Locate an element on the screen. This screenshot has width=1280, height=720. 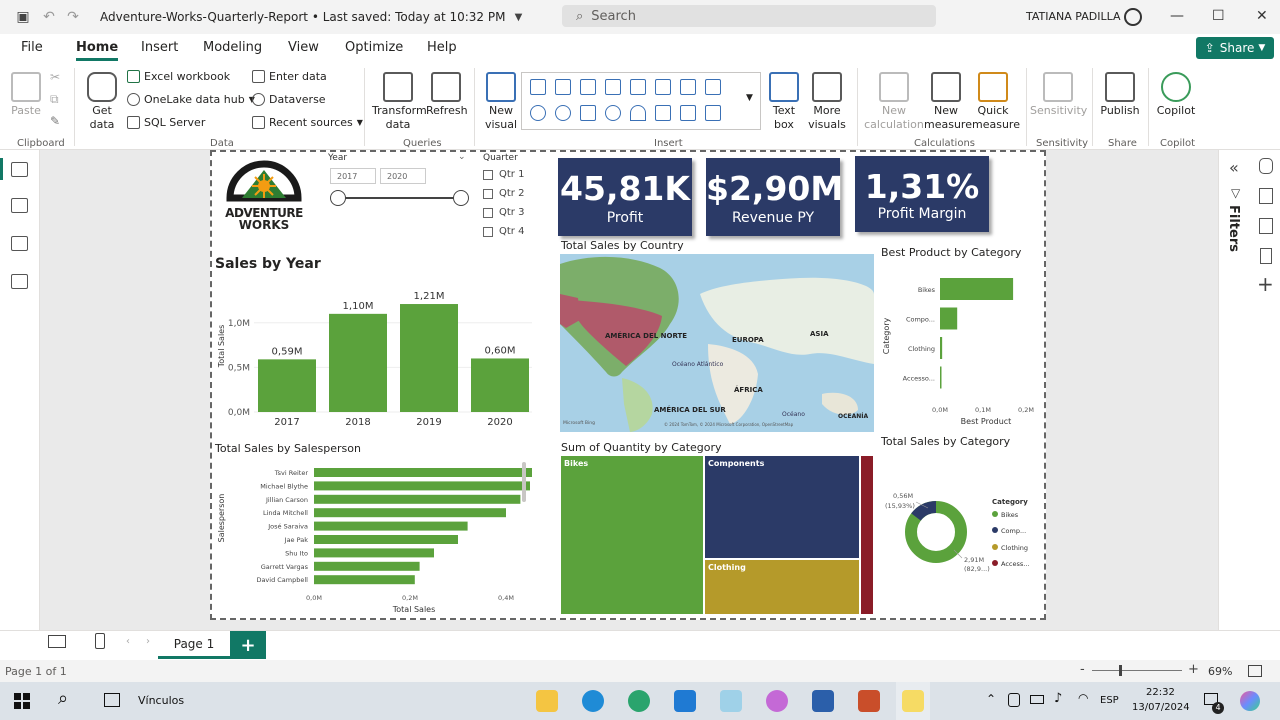
enter-data-button: Enter data is located at coordinates (289, 76).